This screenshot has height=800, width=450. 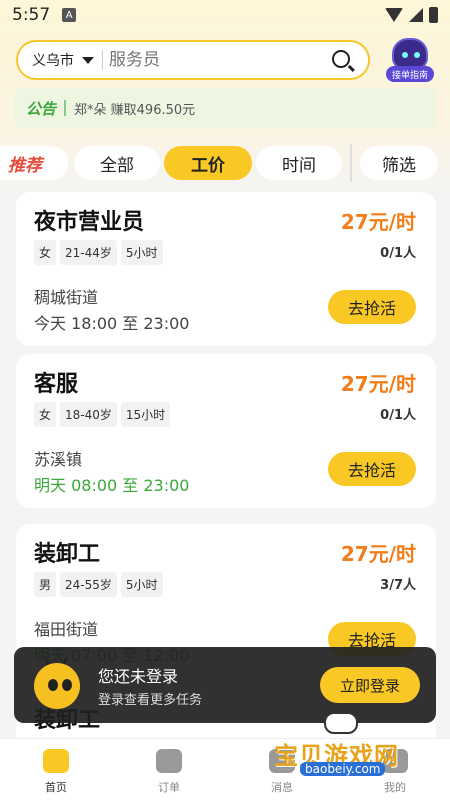 I want to click on filter-tabs: 推荐 全部 工价 时间 筛选, so click(x=225, y=163).